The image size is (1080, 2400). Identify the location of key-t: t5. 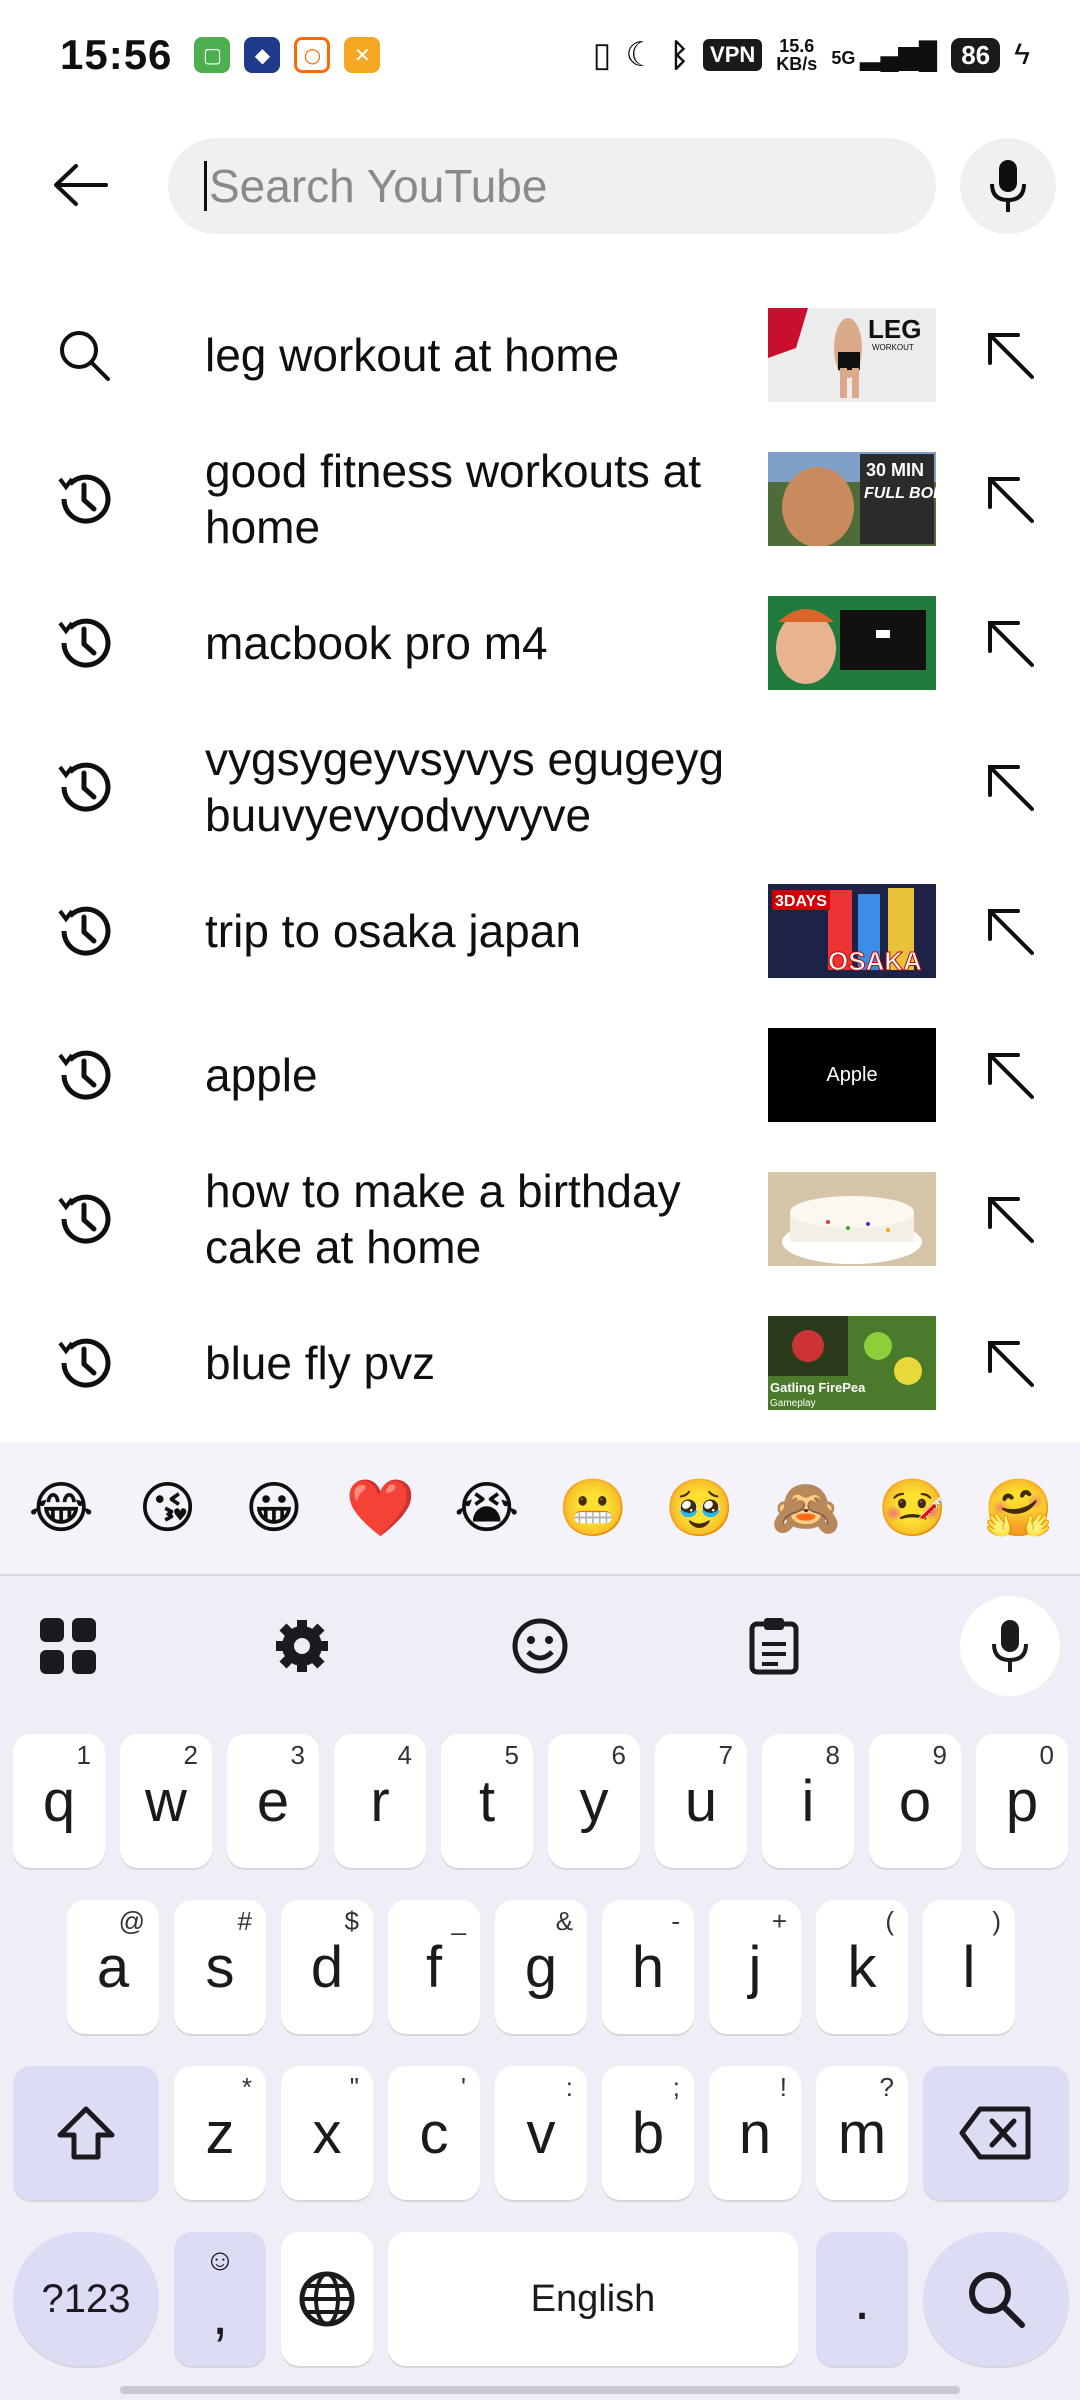
(487, 1801).